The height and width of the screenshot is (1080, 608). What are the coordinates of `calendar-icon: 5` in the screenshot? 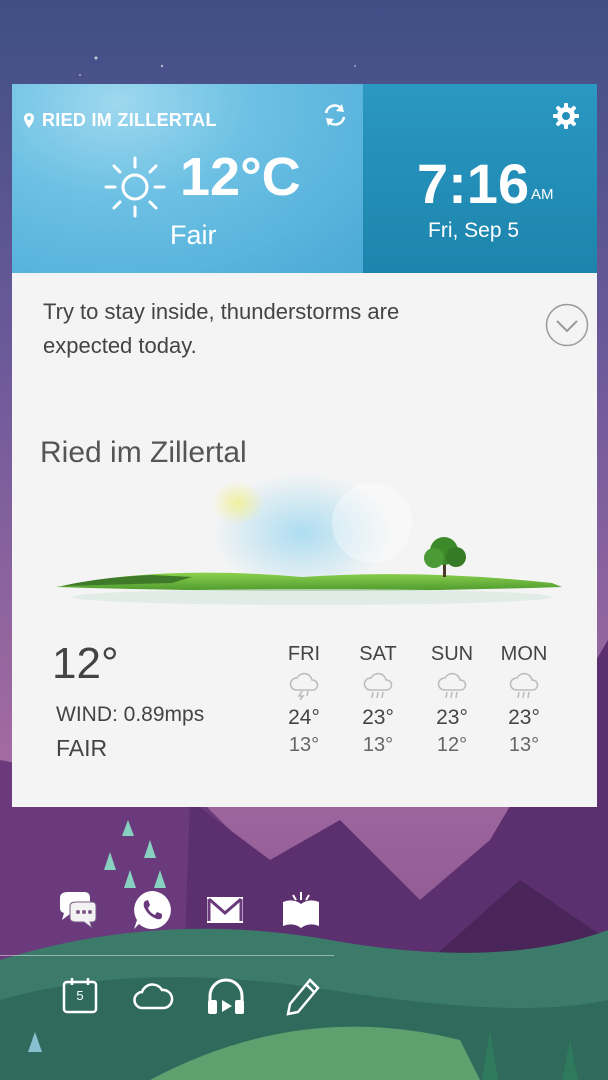 It's located at (80, 996).